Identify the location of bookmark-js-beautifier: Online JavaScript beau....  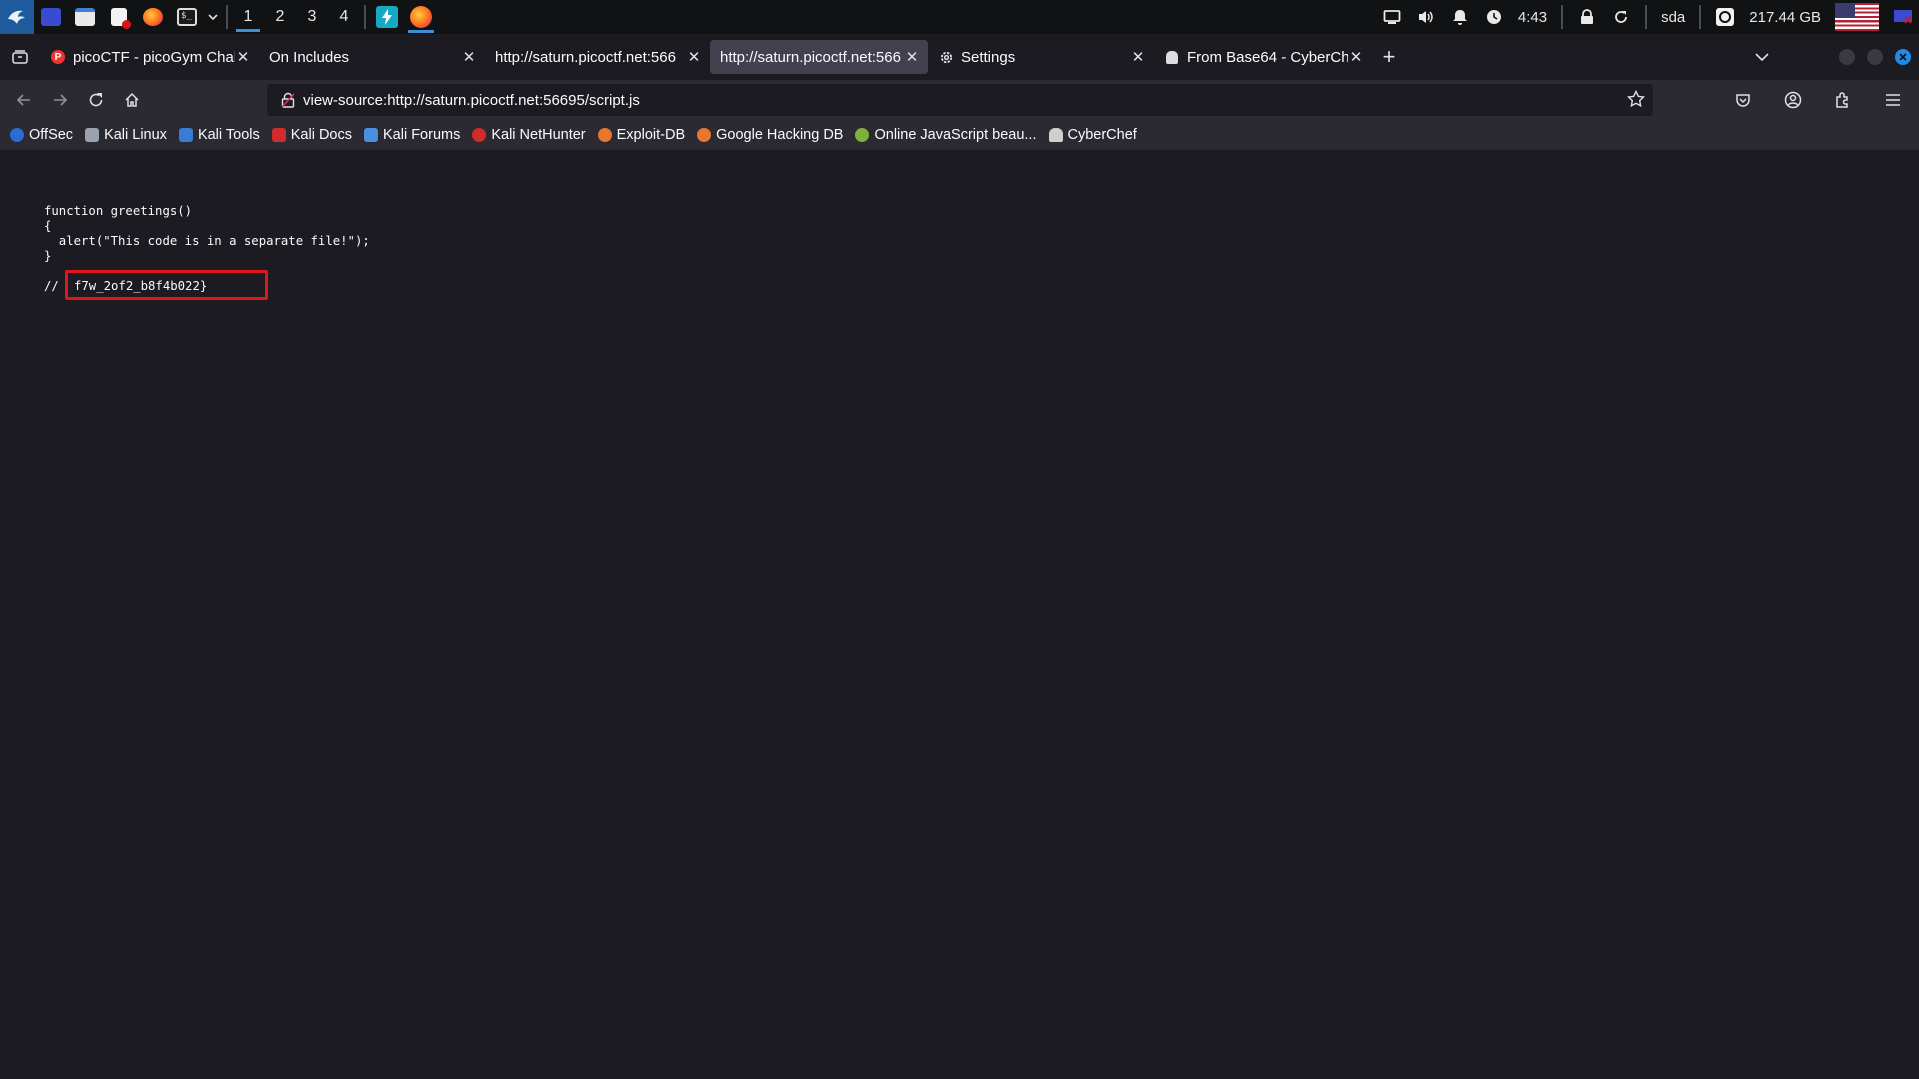
(946, 135).